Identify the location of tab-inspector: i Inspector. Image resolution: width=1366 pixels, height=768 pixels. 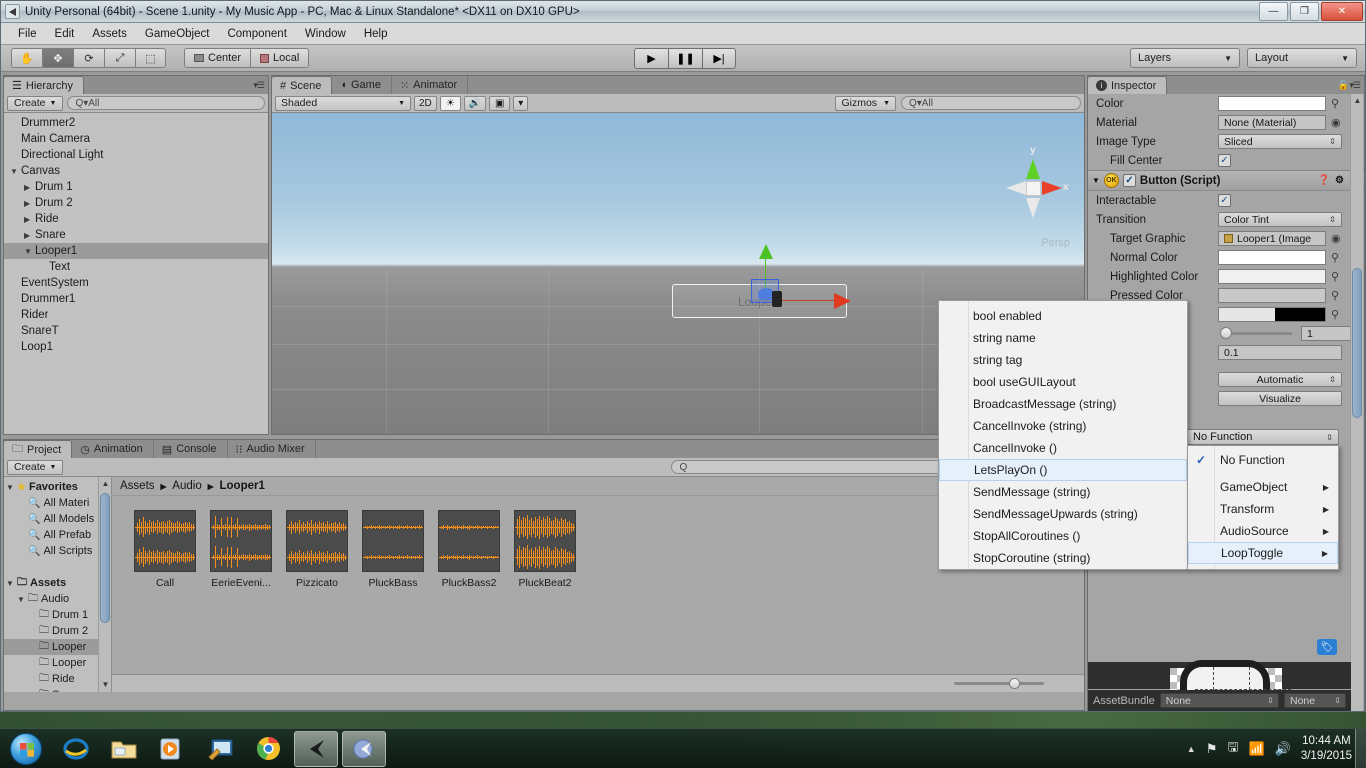
(1127, 85).